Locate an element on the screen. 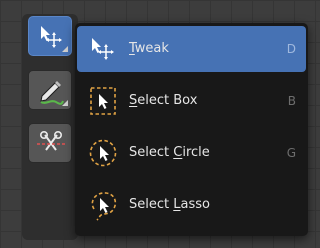 Image resolution: width=320 pixels, height=248 pixels. annotate-tool-button is located at coordinates (50, 90).